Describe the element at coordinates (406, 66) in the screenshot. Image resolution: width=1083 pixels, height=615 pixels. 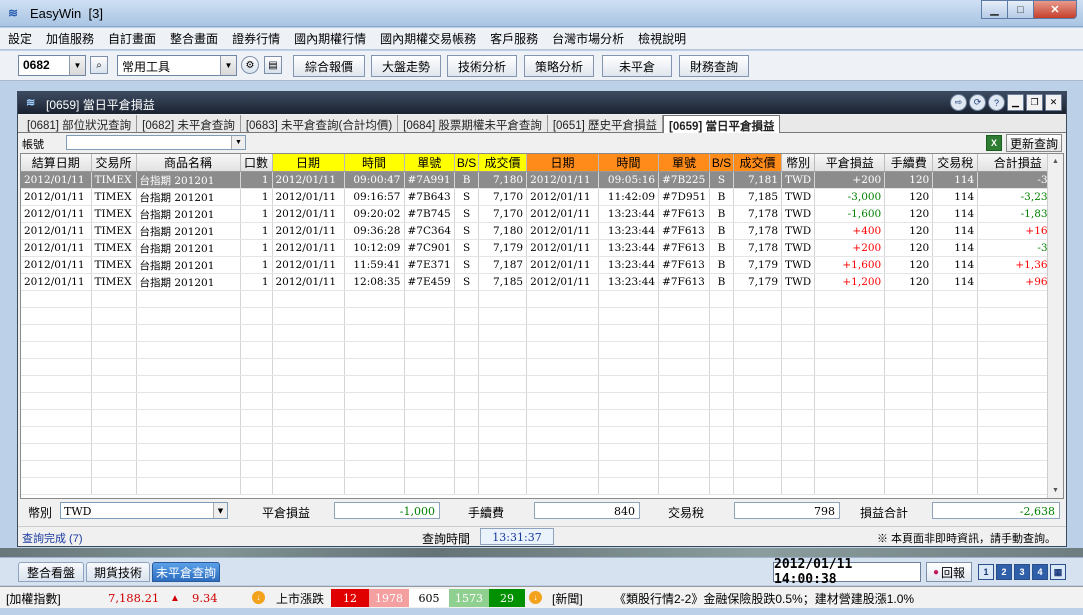
I see `market-trend-button: 大盤走勢` at that location.